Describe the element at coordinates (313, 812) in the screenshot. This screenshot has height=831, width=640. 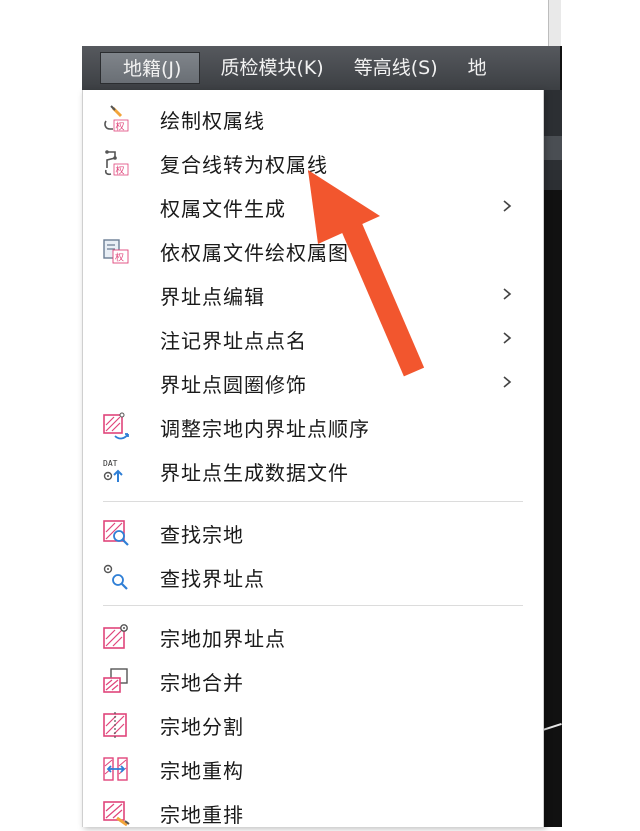
I see `menu-item-rearrange-parcel: 宗地重排` at that location.